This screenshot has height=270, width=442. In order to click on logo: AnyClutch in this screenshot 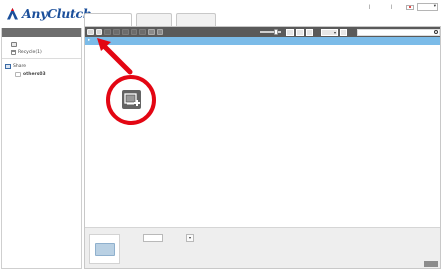, I will do `click(49, 15)`.